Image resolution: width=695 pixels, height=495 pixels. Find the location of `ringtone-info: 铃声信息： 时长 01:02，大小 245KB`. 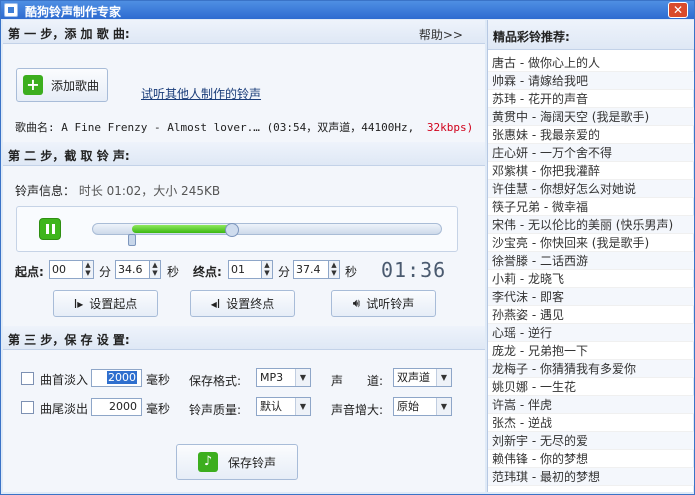

ringtone-info: 铃声信息： 时长 01:02，大小 245KB is located at coordinates (117, 190).